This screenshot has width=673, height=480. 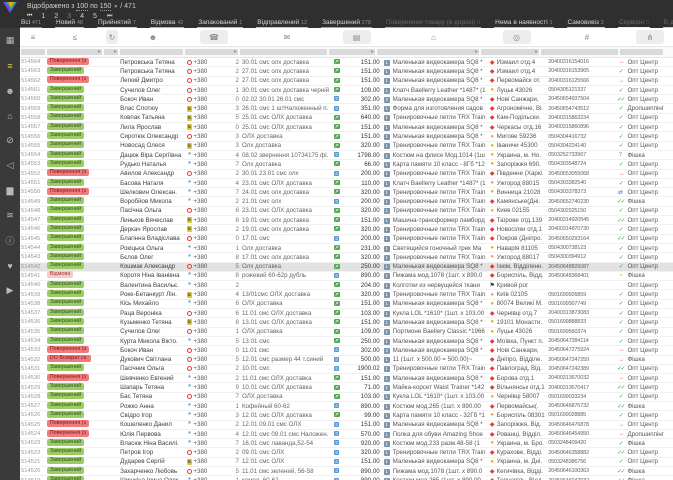 What do you see at coordinates (10, 115) in the screenshot?
I see `shop-icon: ⌂` at bounding box center [10, 115].